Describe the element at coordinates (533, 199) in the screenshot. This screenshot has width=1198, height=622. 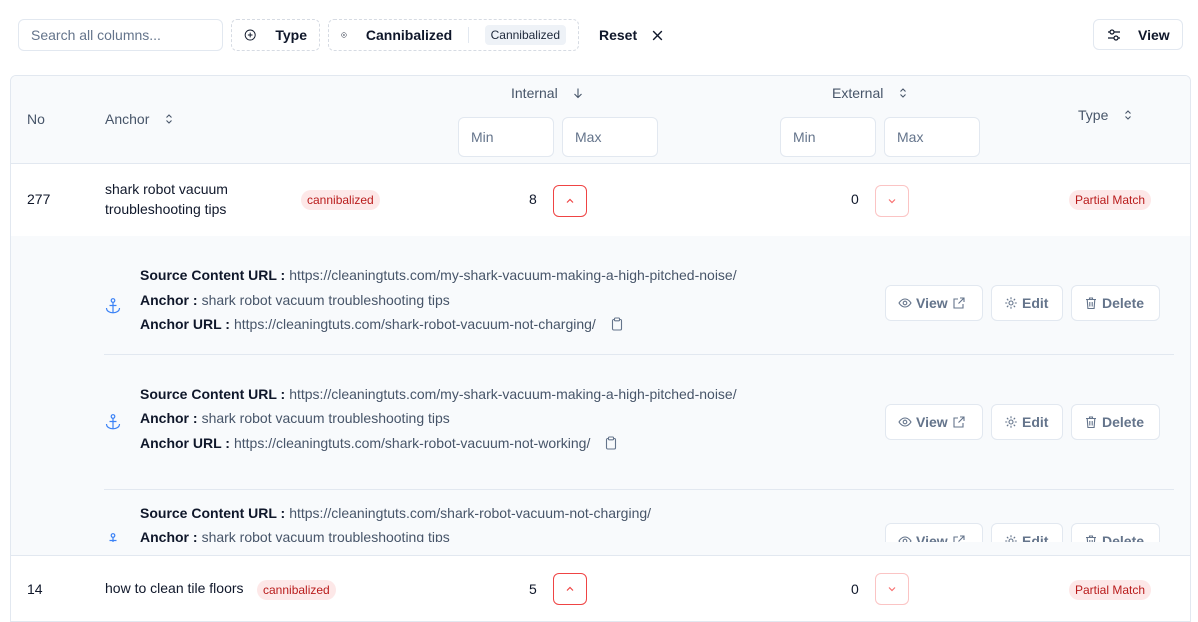
I see `internal-count: 8` at that location.